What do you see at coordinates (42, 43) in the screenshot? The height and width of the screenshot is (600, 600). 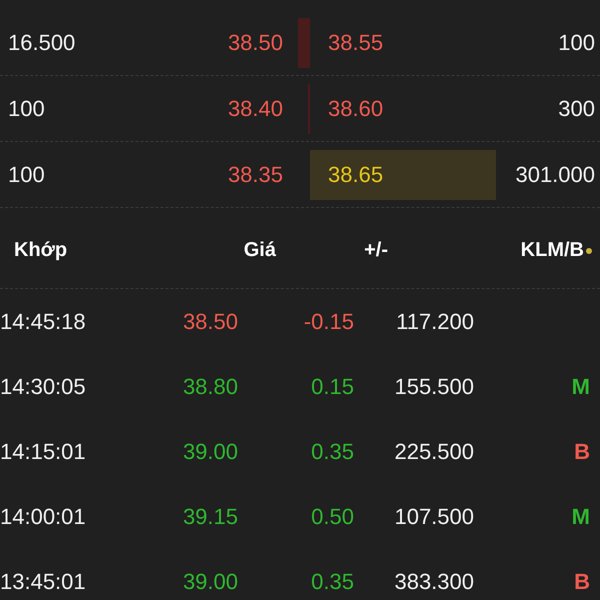 I see `bid-volume: 16.500` at bounding box center [42, 43].